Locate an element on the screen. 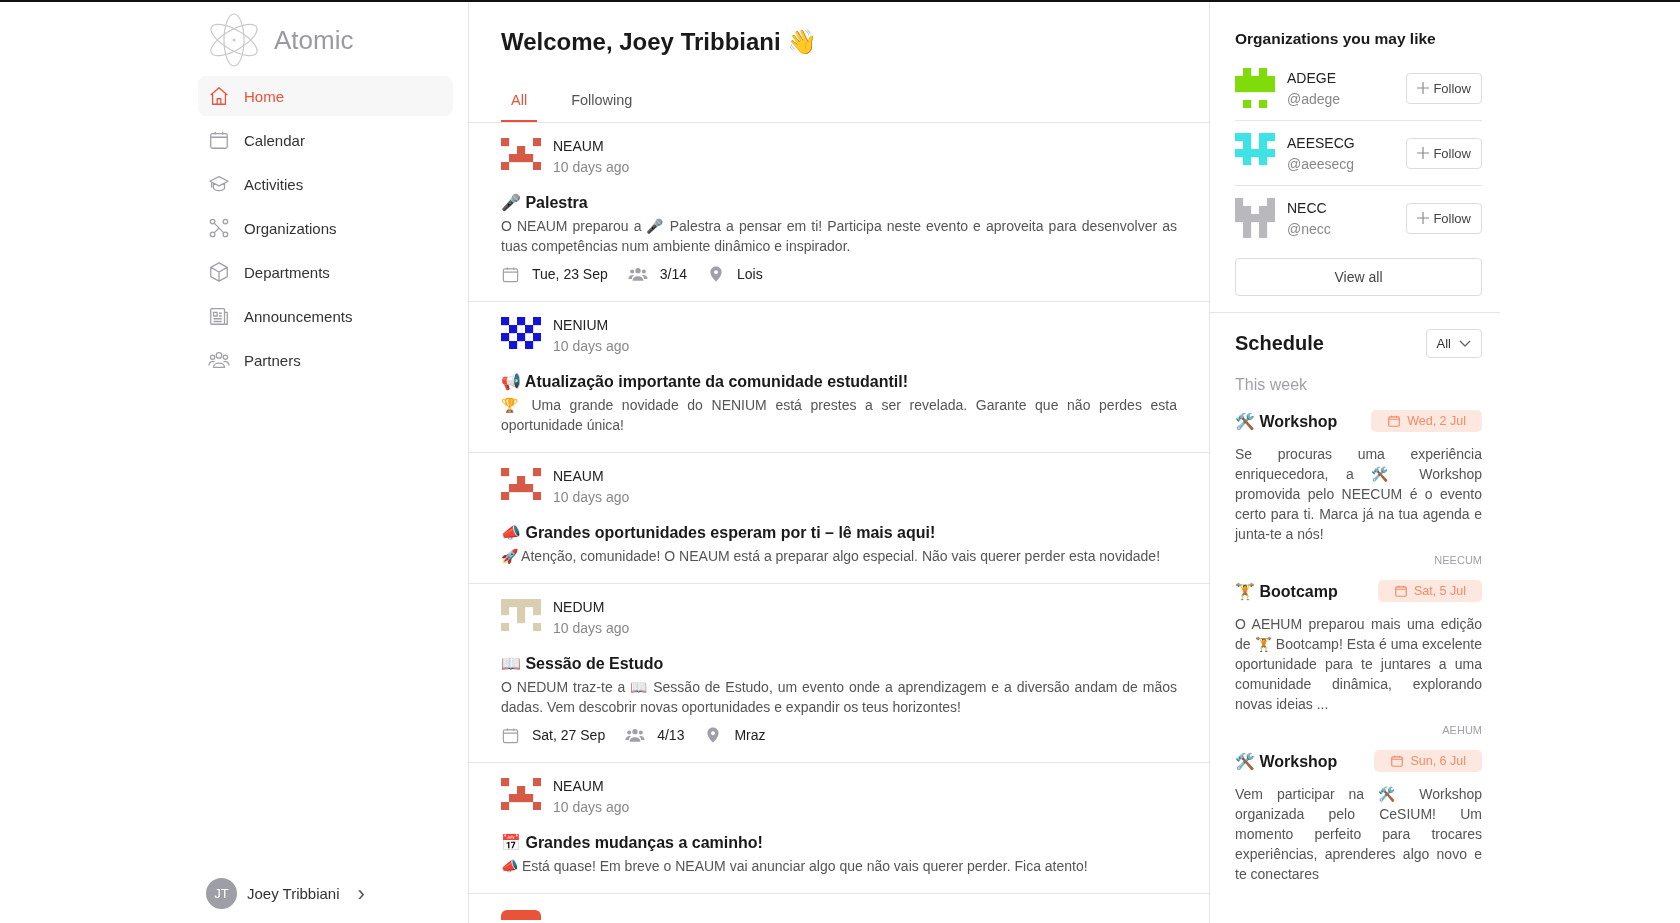 This screenshot has width=1680, height=923. event-organizer: NEECUM is located at coordinates (1457, 560).